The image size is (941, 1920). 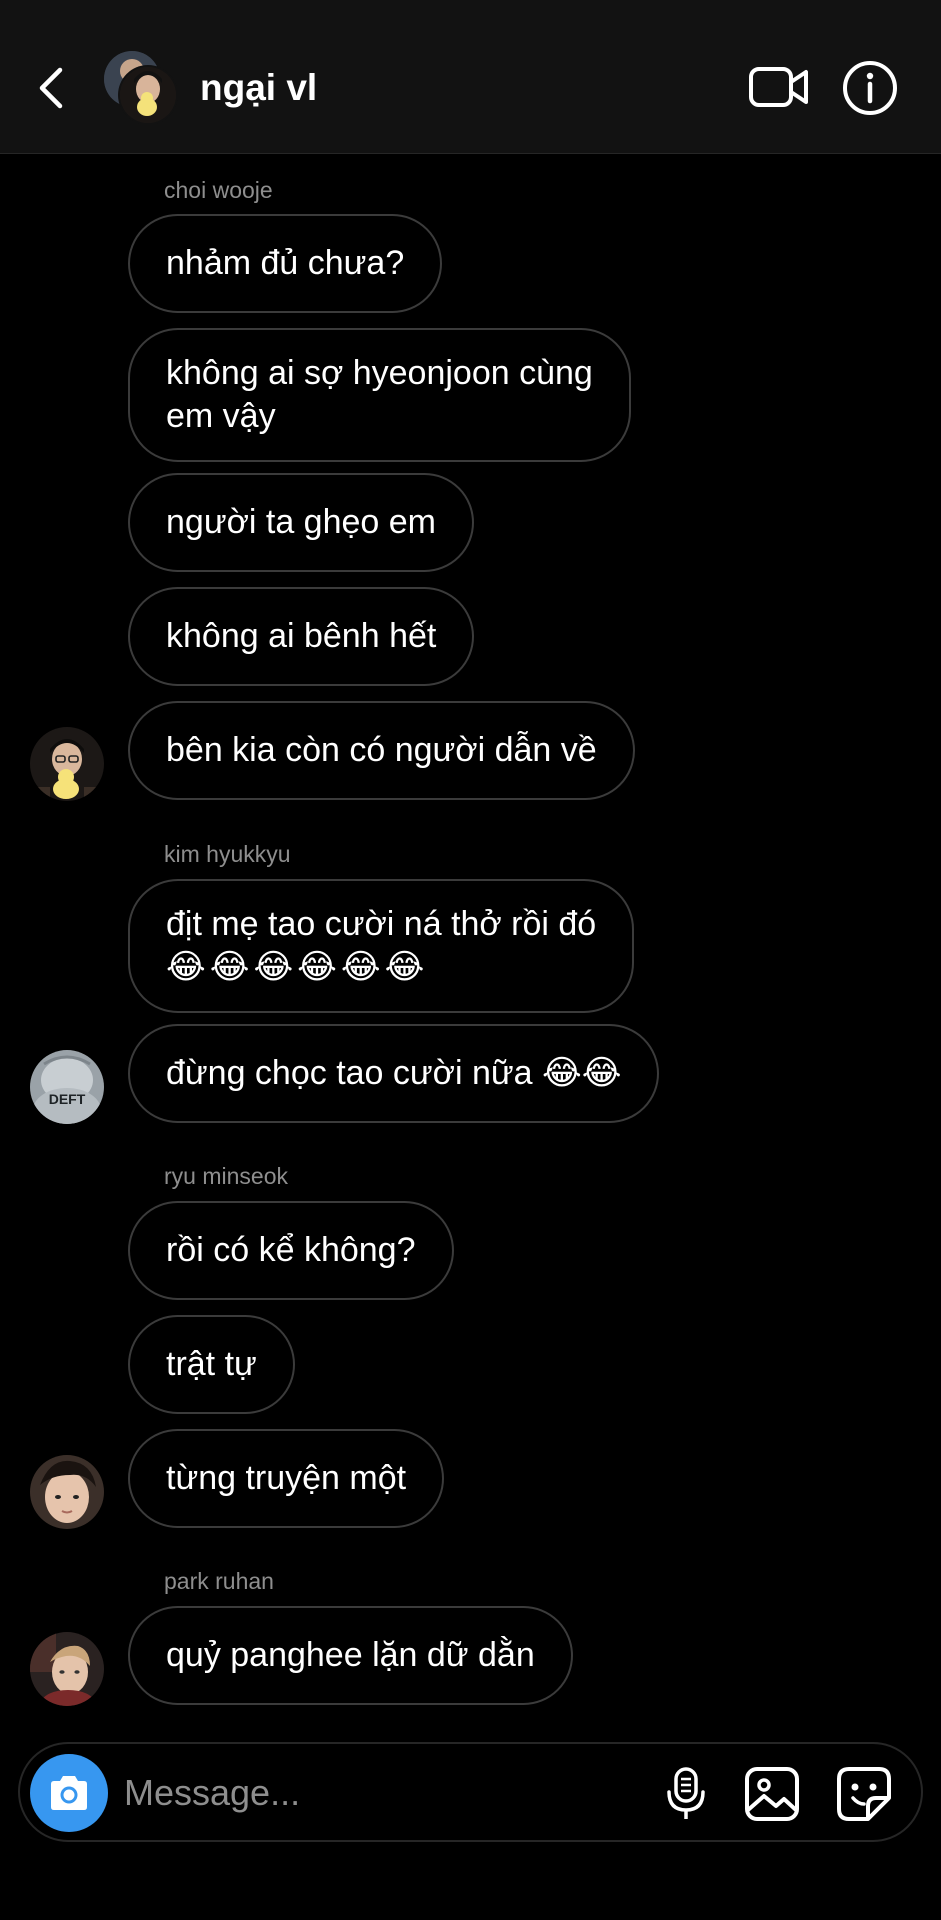 I want to click on message-bubble: quỷ panghee lặn dữ dằn, so click(x=350, y=1655).